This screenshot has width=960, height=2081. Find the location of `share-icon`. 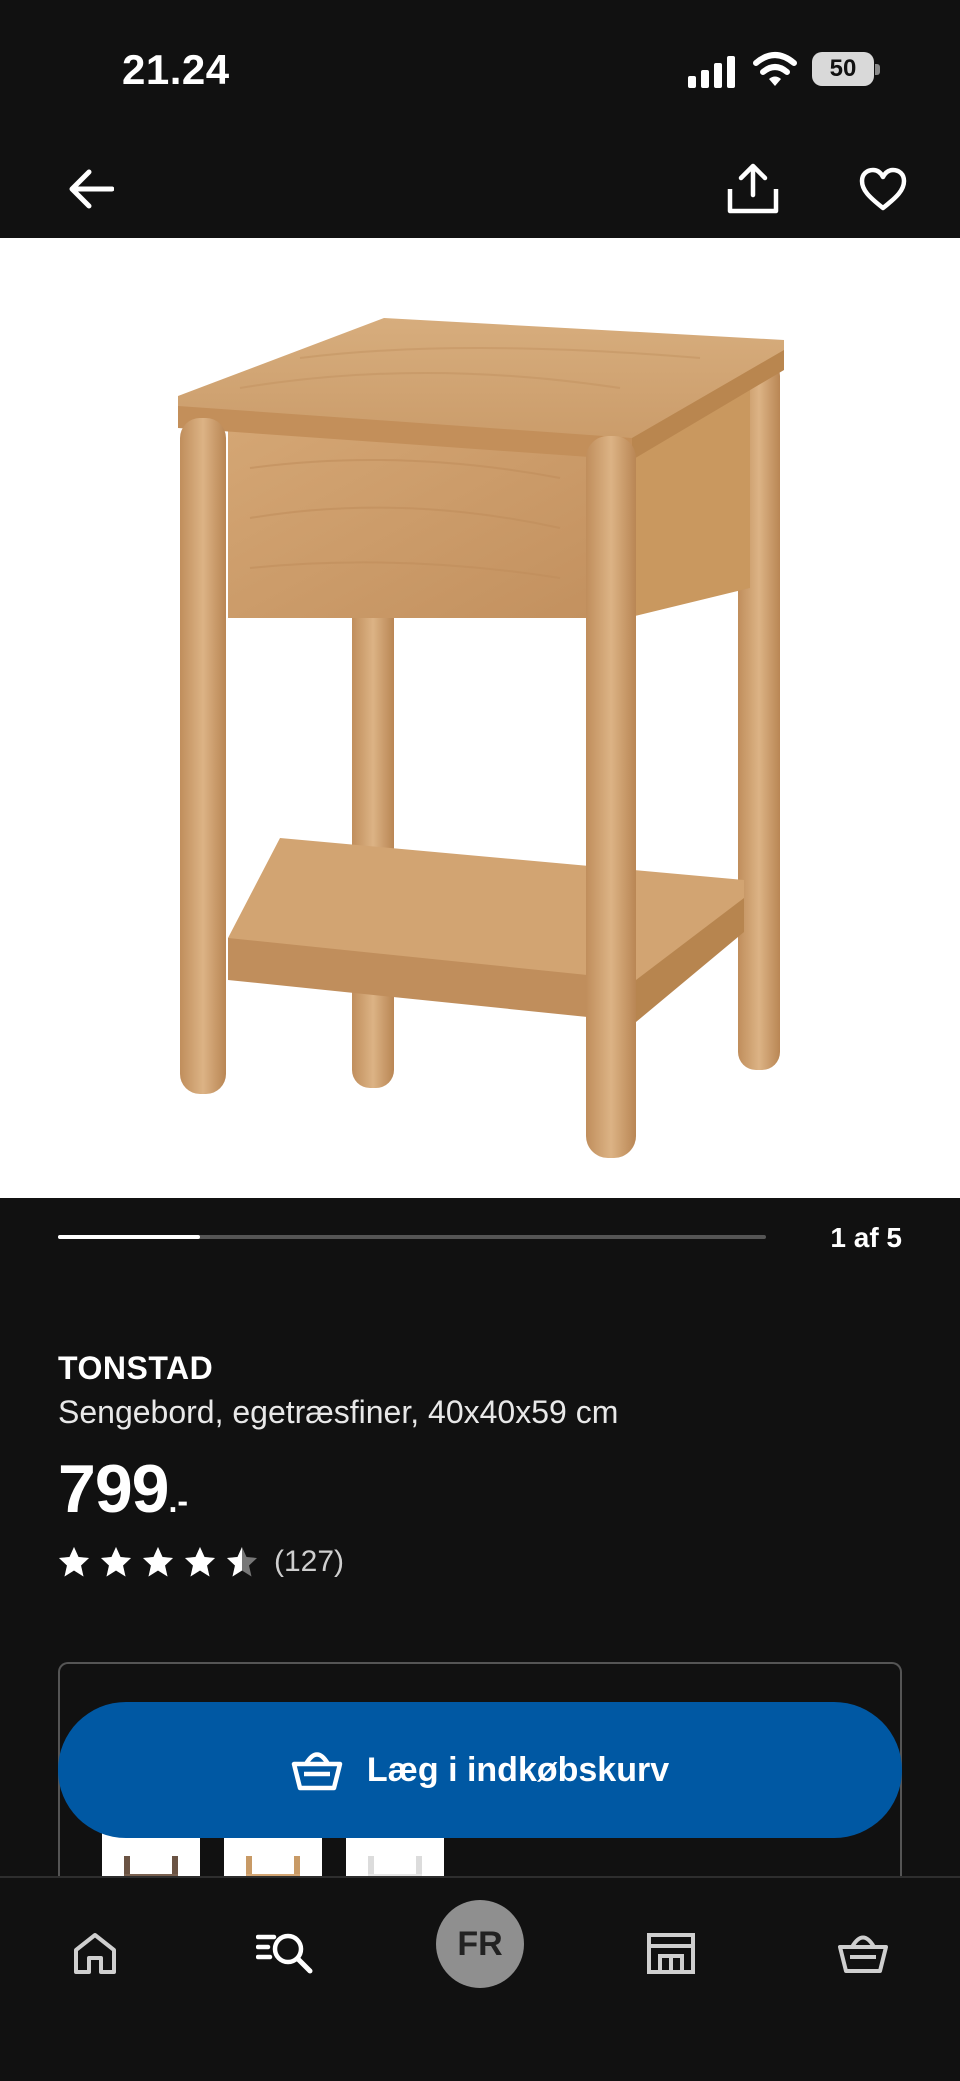

share-icon is located at coordinates (753, 188).